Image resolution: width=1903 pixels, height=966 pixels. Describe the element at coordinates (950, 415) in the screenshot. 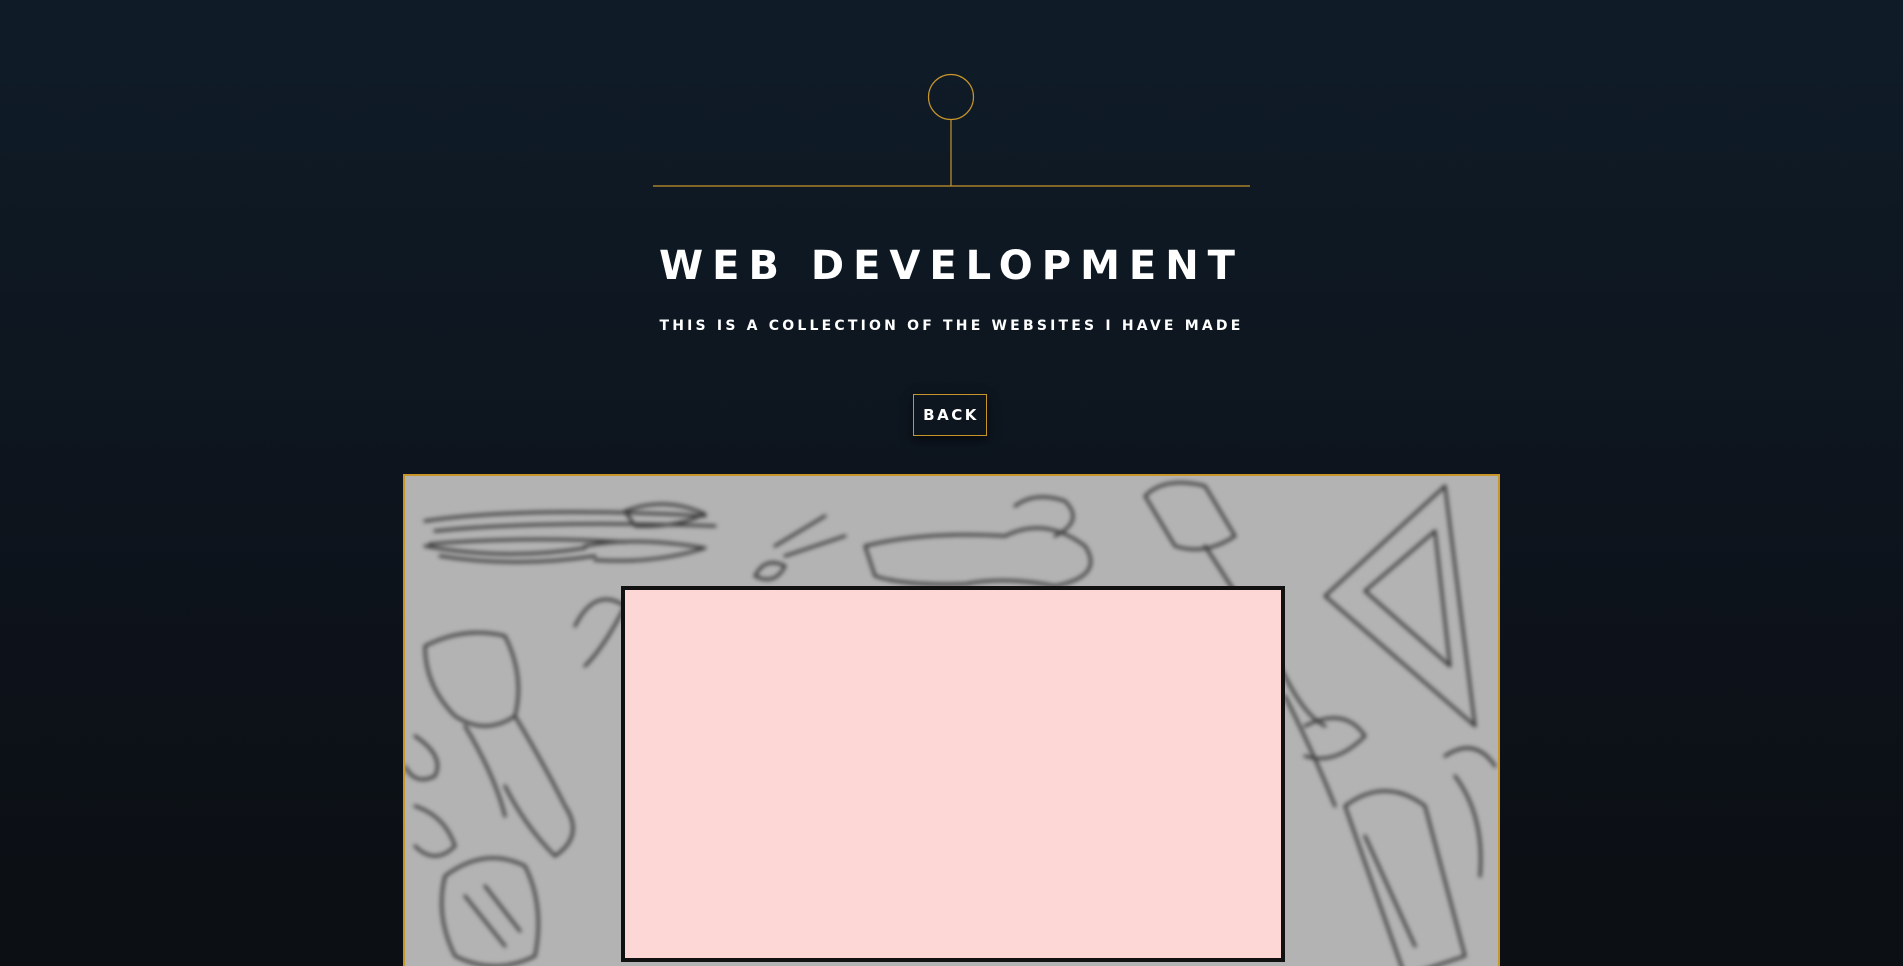

I see `back-button: BACK` at that location.